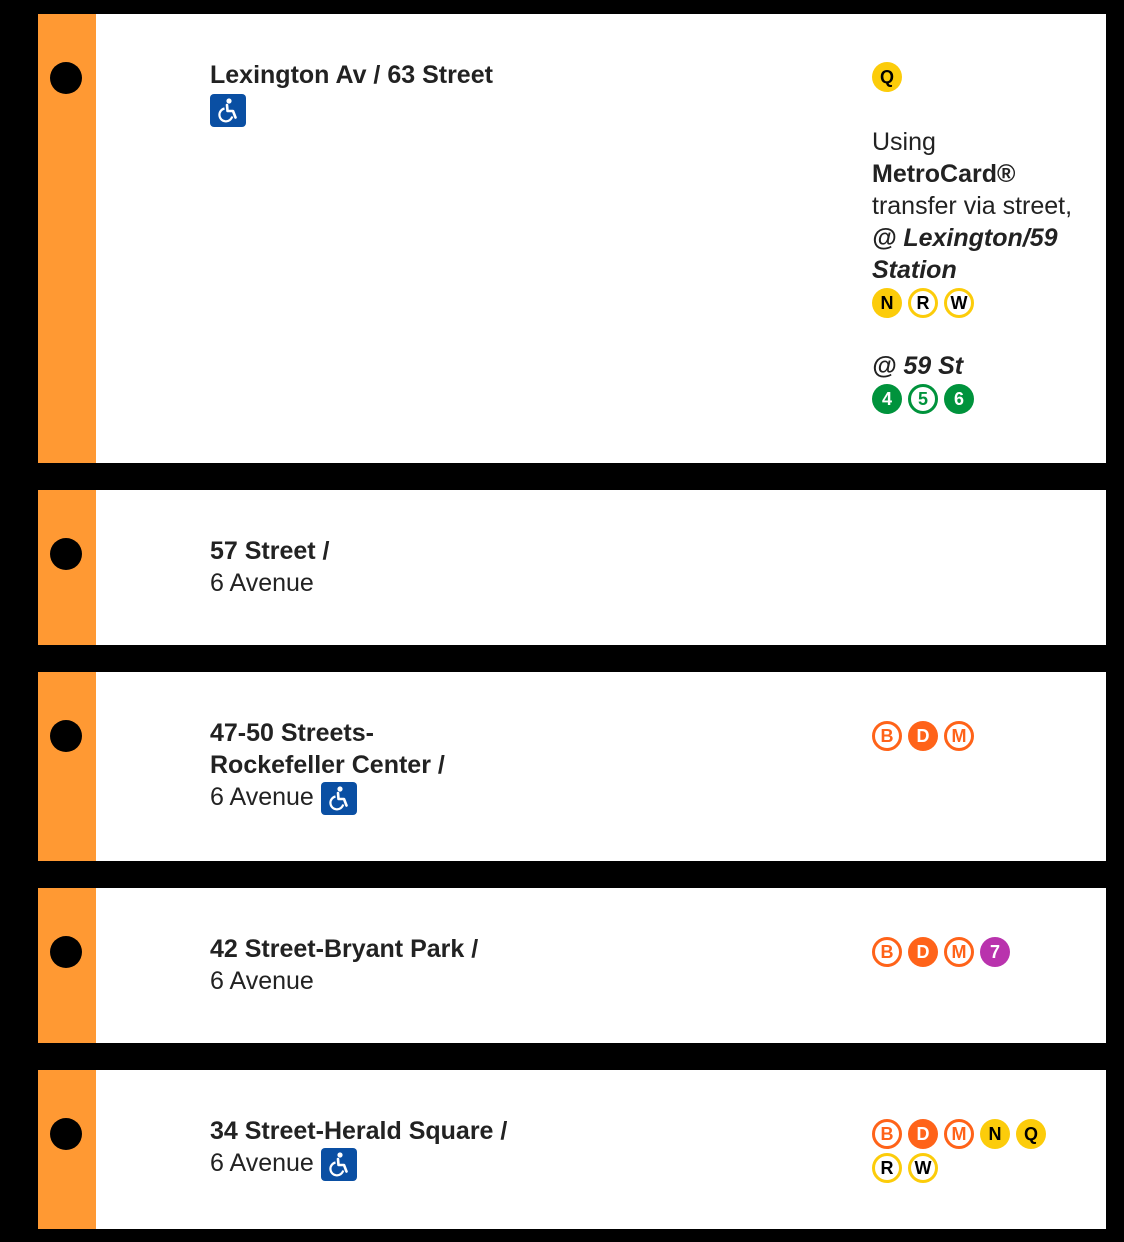 The width and height of the screenshot is (1124, 1242). I want to click on route-bullet-7: 7, so click(995, 952).